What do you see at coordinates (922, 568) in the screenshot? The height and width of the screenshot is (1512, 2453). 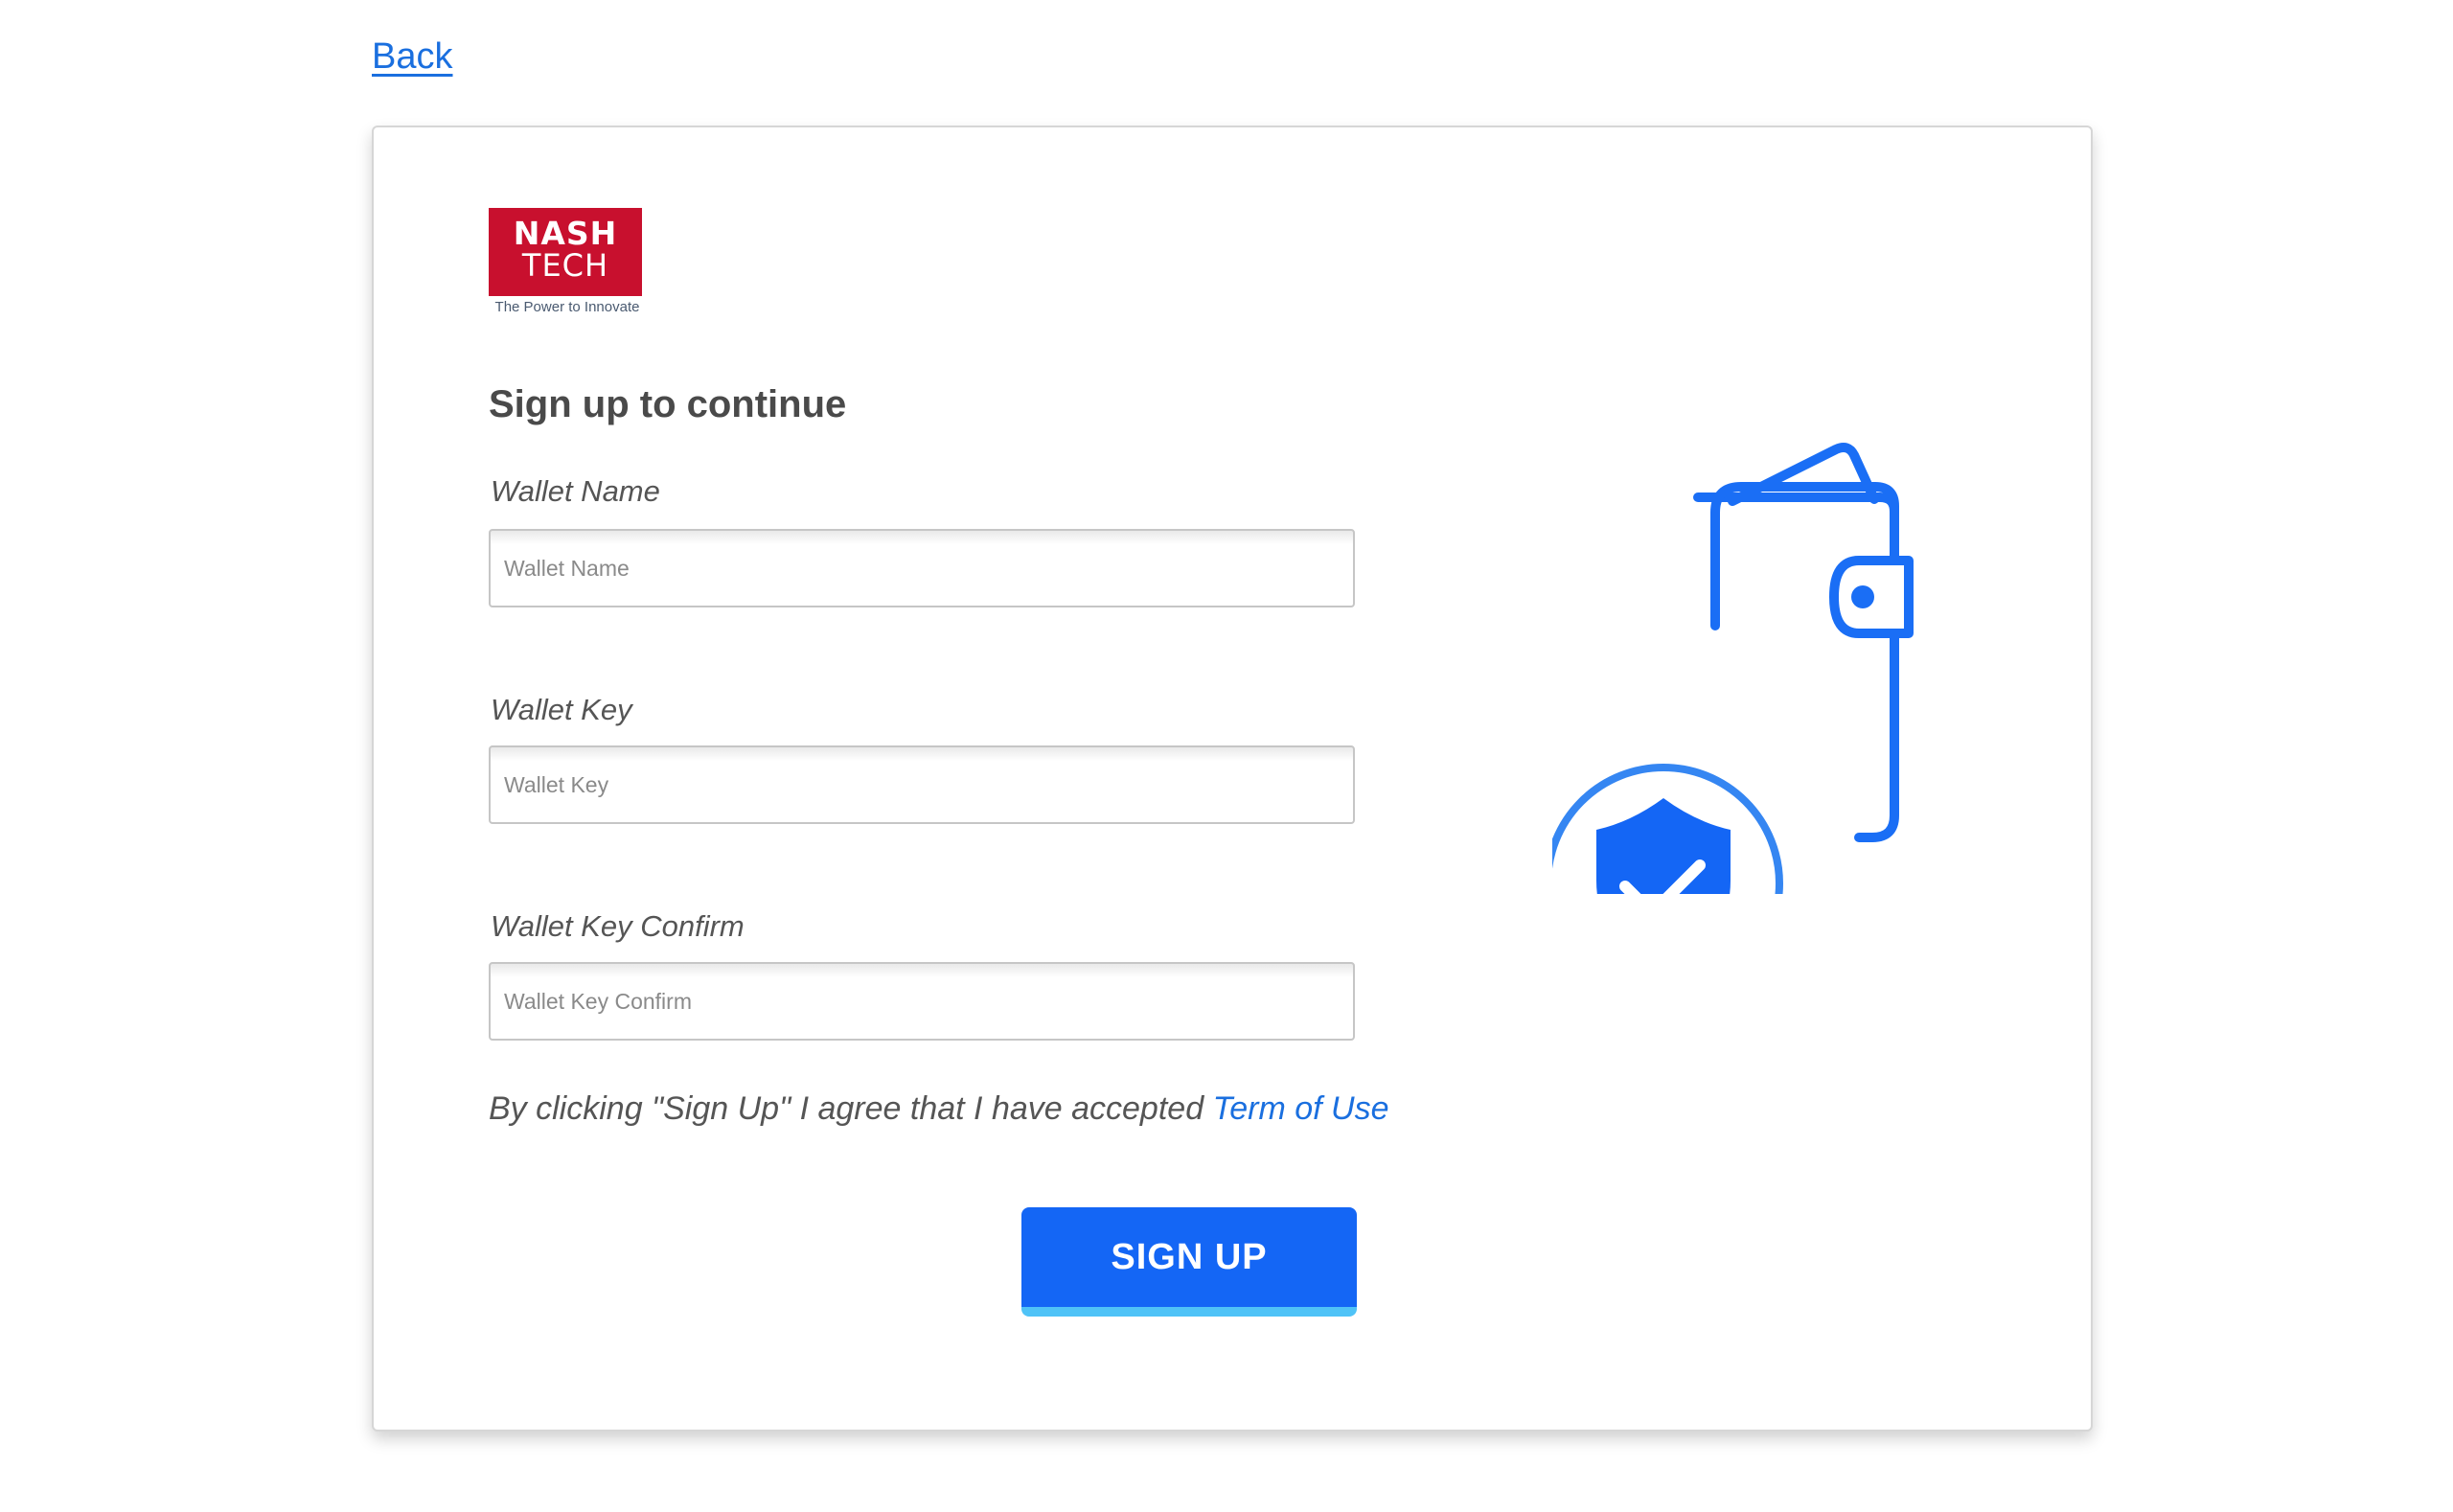 I see `wallet-name-input` at bounding box center [922, 568].